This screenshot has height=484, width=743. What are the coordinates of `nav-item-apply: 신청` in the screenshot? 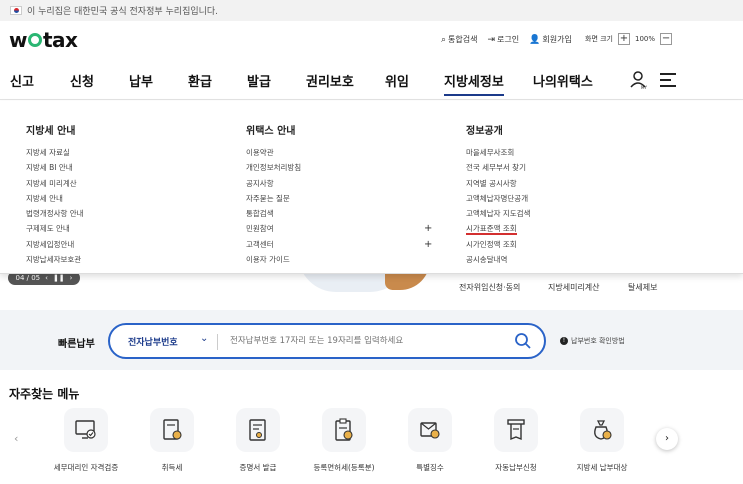 It's located at (82, 80).